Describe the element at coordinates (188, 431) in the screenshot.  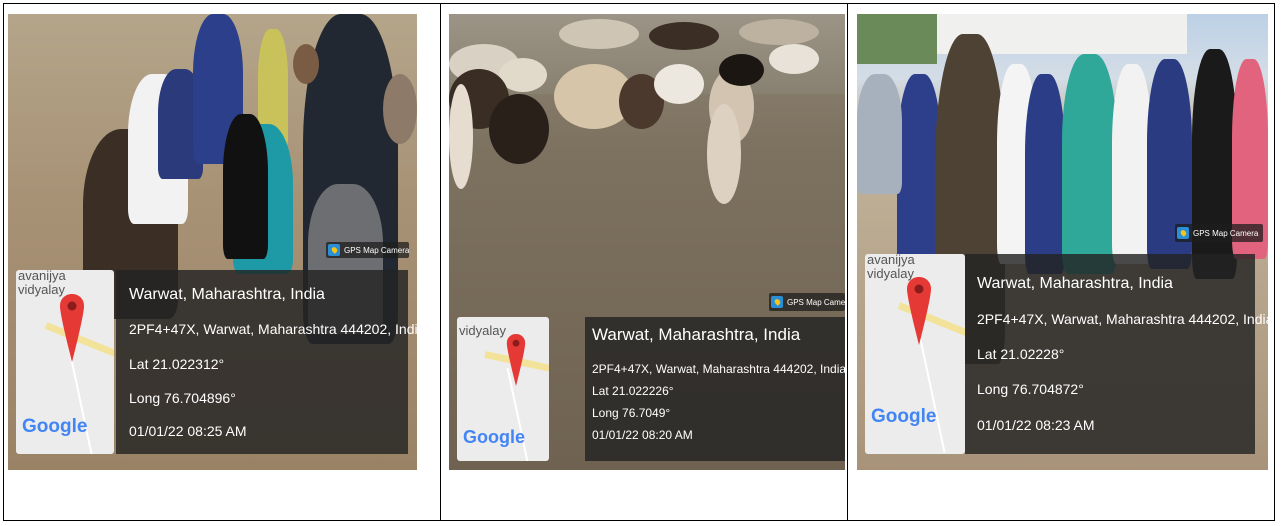
I see `datetime-text: 01/01/22 08:25 AM` at that location.